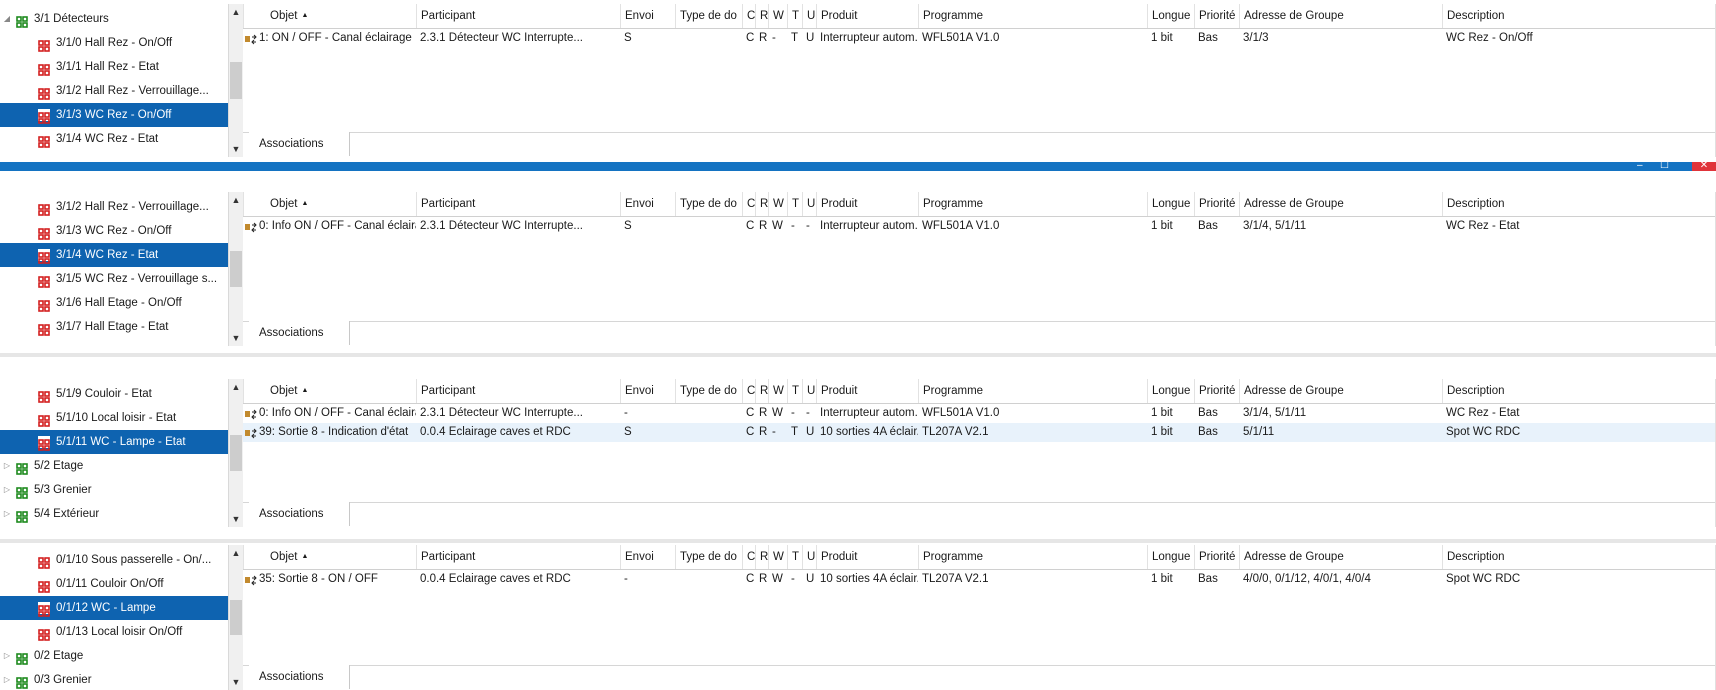 This screenshot has height=690, width=1716. Describe the element at coordinates (1664, 166) in the screenshot. I see `restore-icon: ☐` at that location.